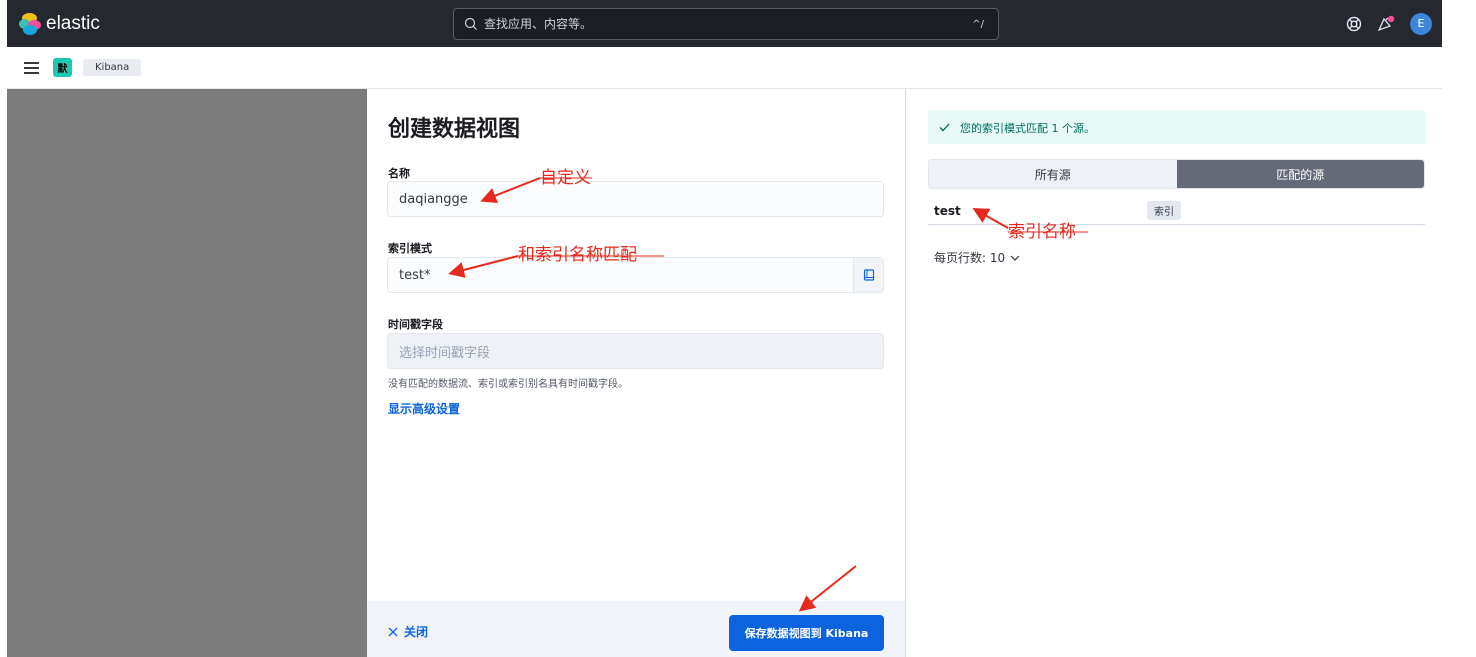 The height and width of the screenshot is (657, 1476). What do you see at coordinates (433, 199) in the screenshot?
I see `name-value: daqiangge` at bounding box center [433, 199].